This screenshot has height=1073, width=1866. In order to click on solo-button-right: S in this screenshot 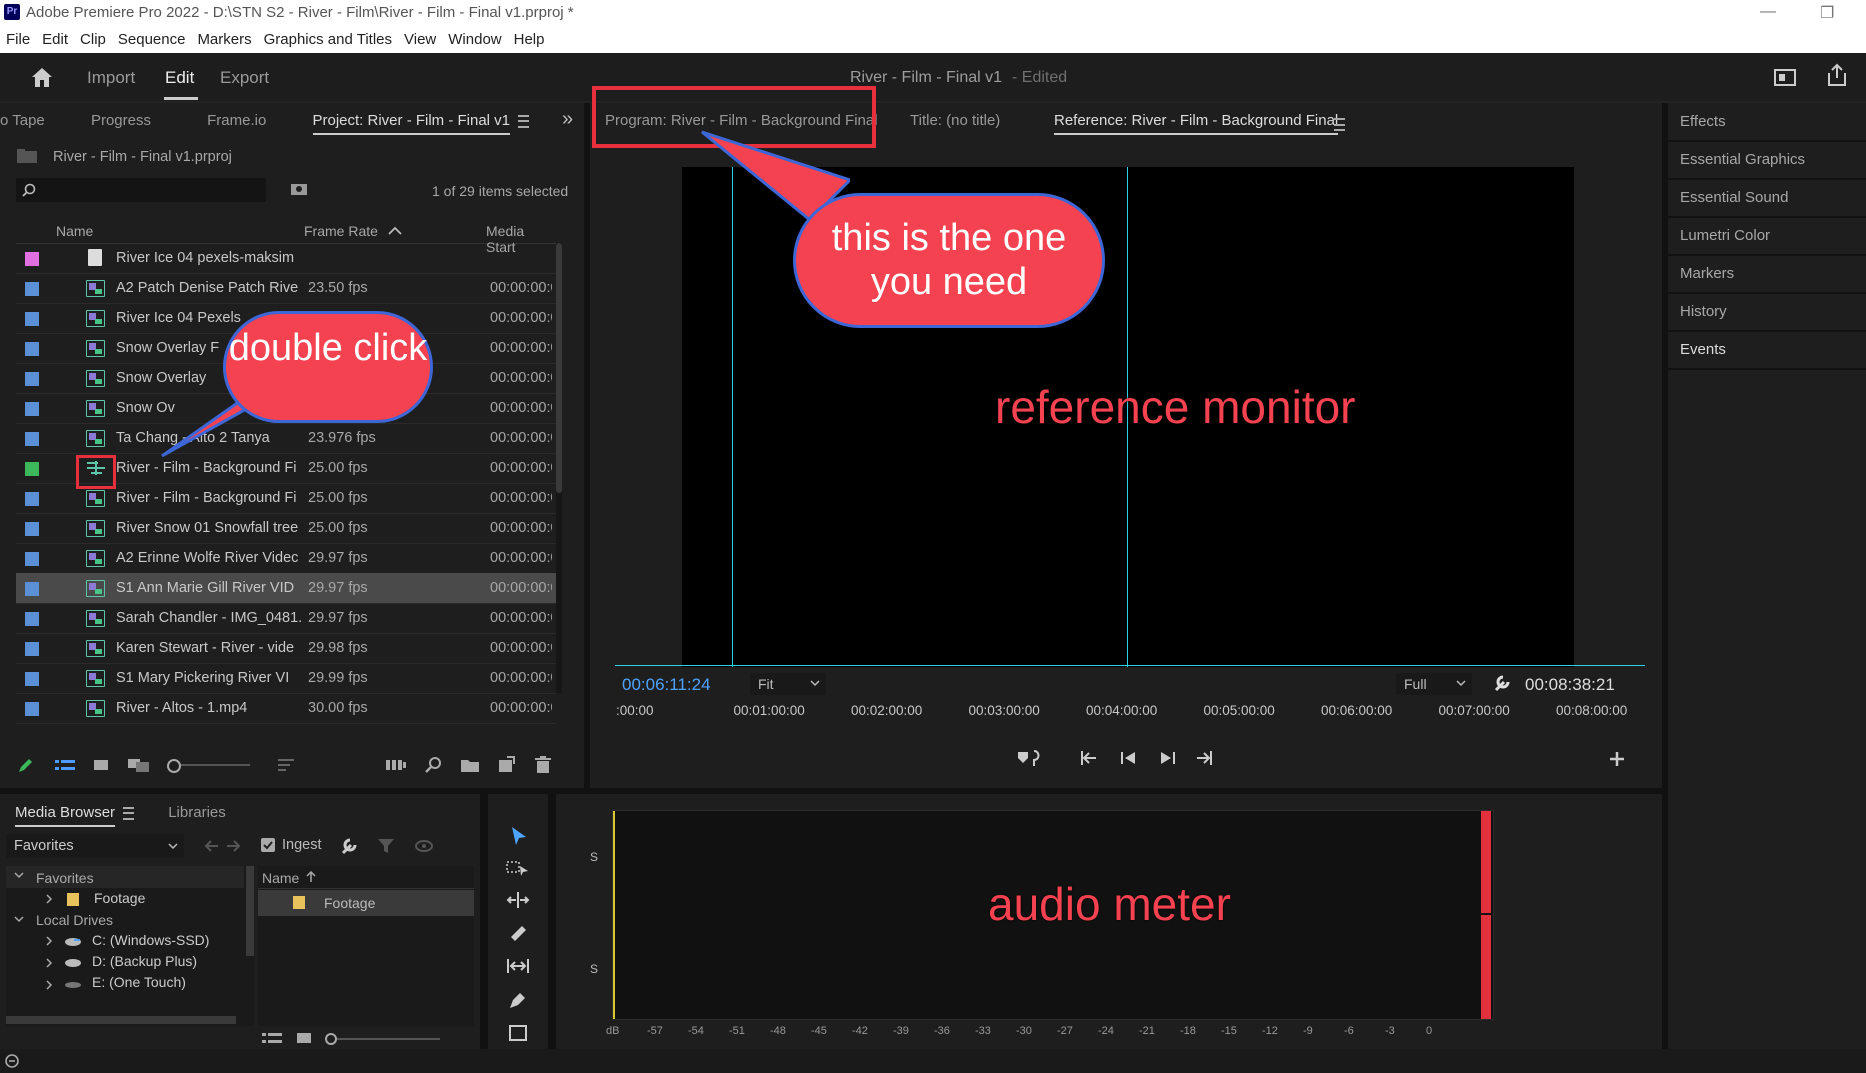, I will do `click(594, 969)`.